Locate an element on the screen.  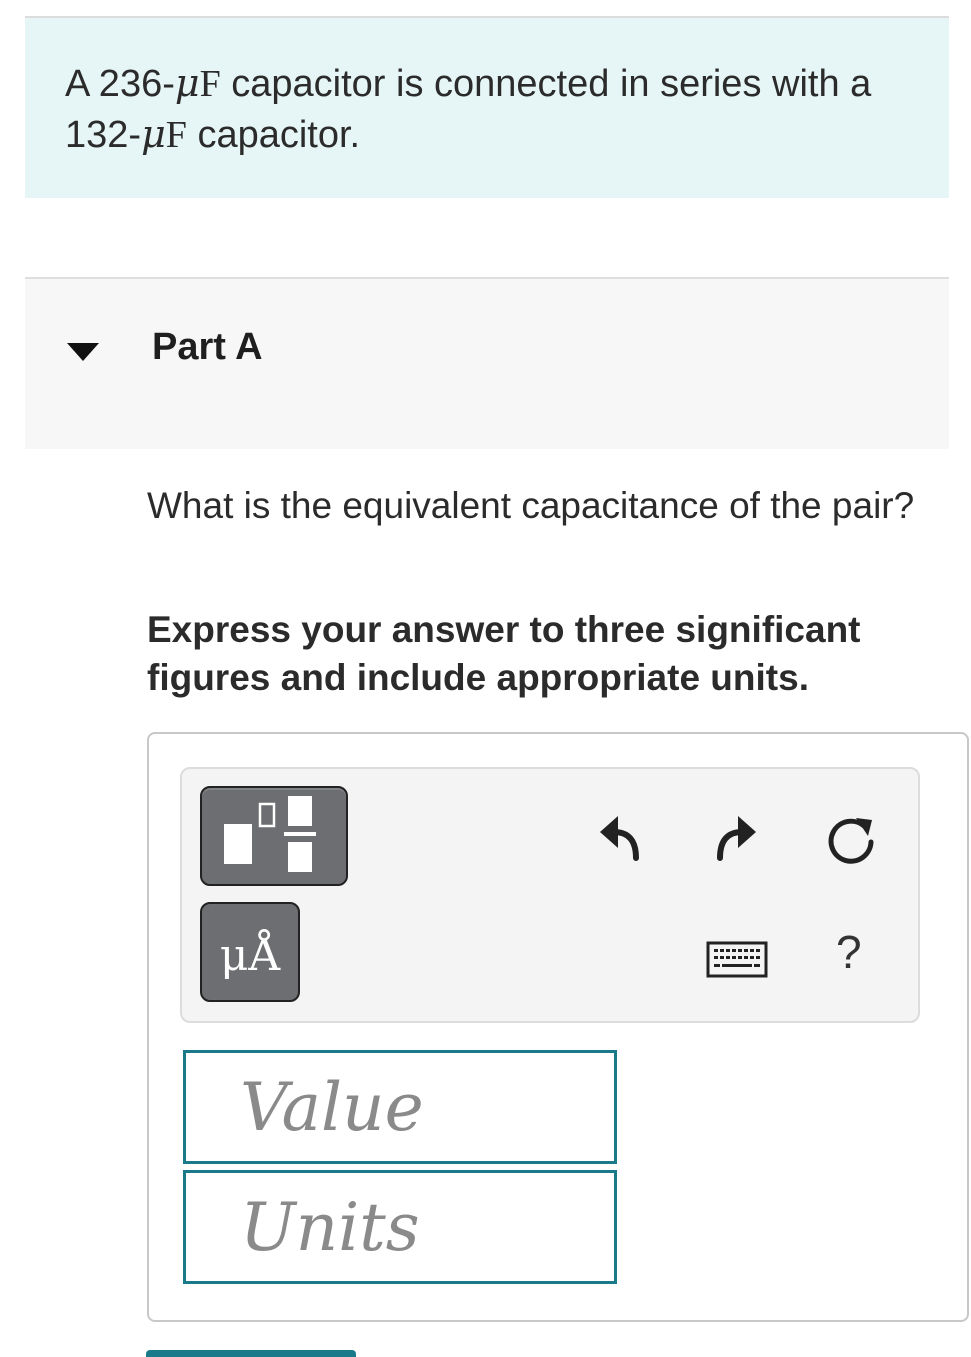
redo-icon is located at coordinates (736, 836).